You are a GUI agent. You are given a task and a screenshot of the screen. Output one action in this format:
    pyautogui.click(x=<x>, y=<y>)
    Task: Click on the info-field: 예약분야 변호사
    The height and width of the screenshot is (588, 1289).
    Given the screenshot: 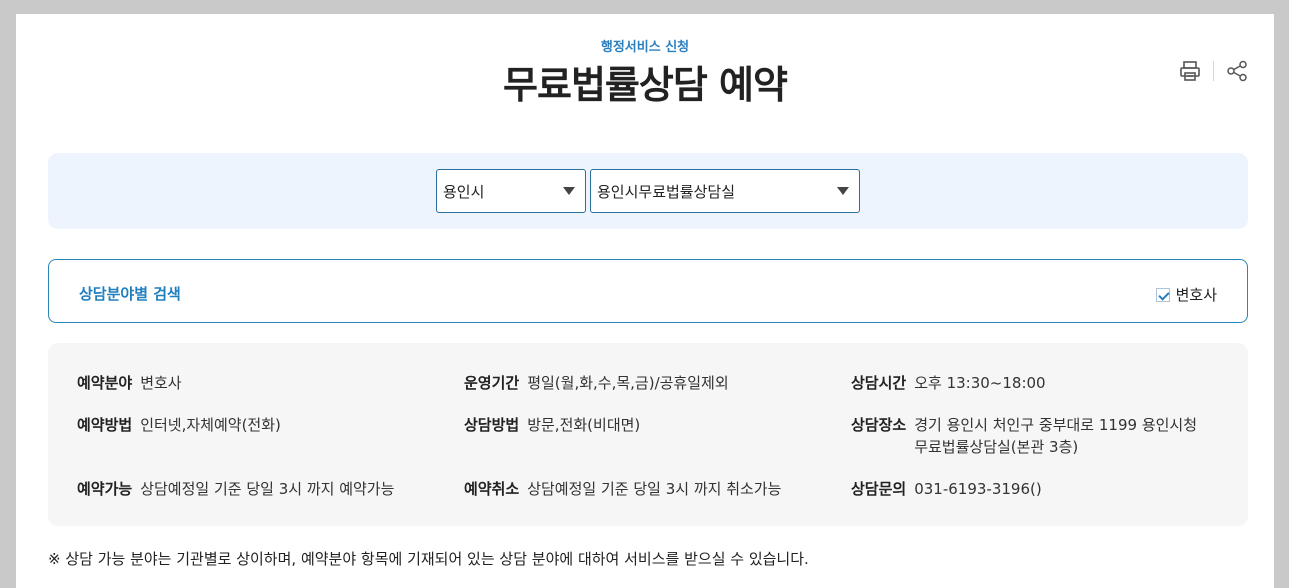 What is the action you would take?
    pyautogui.click(x=129, y=383)
    